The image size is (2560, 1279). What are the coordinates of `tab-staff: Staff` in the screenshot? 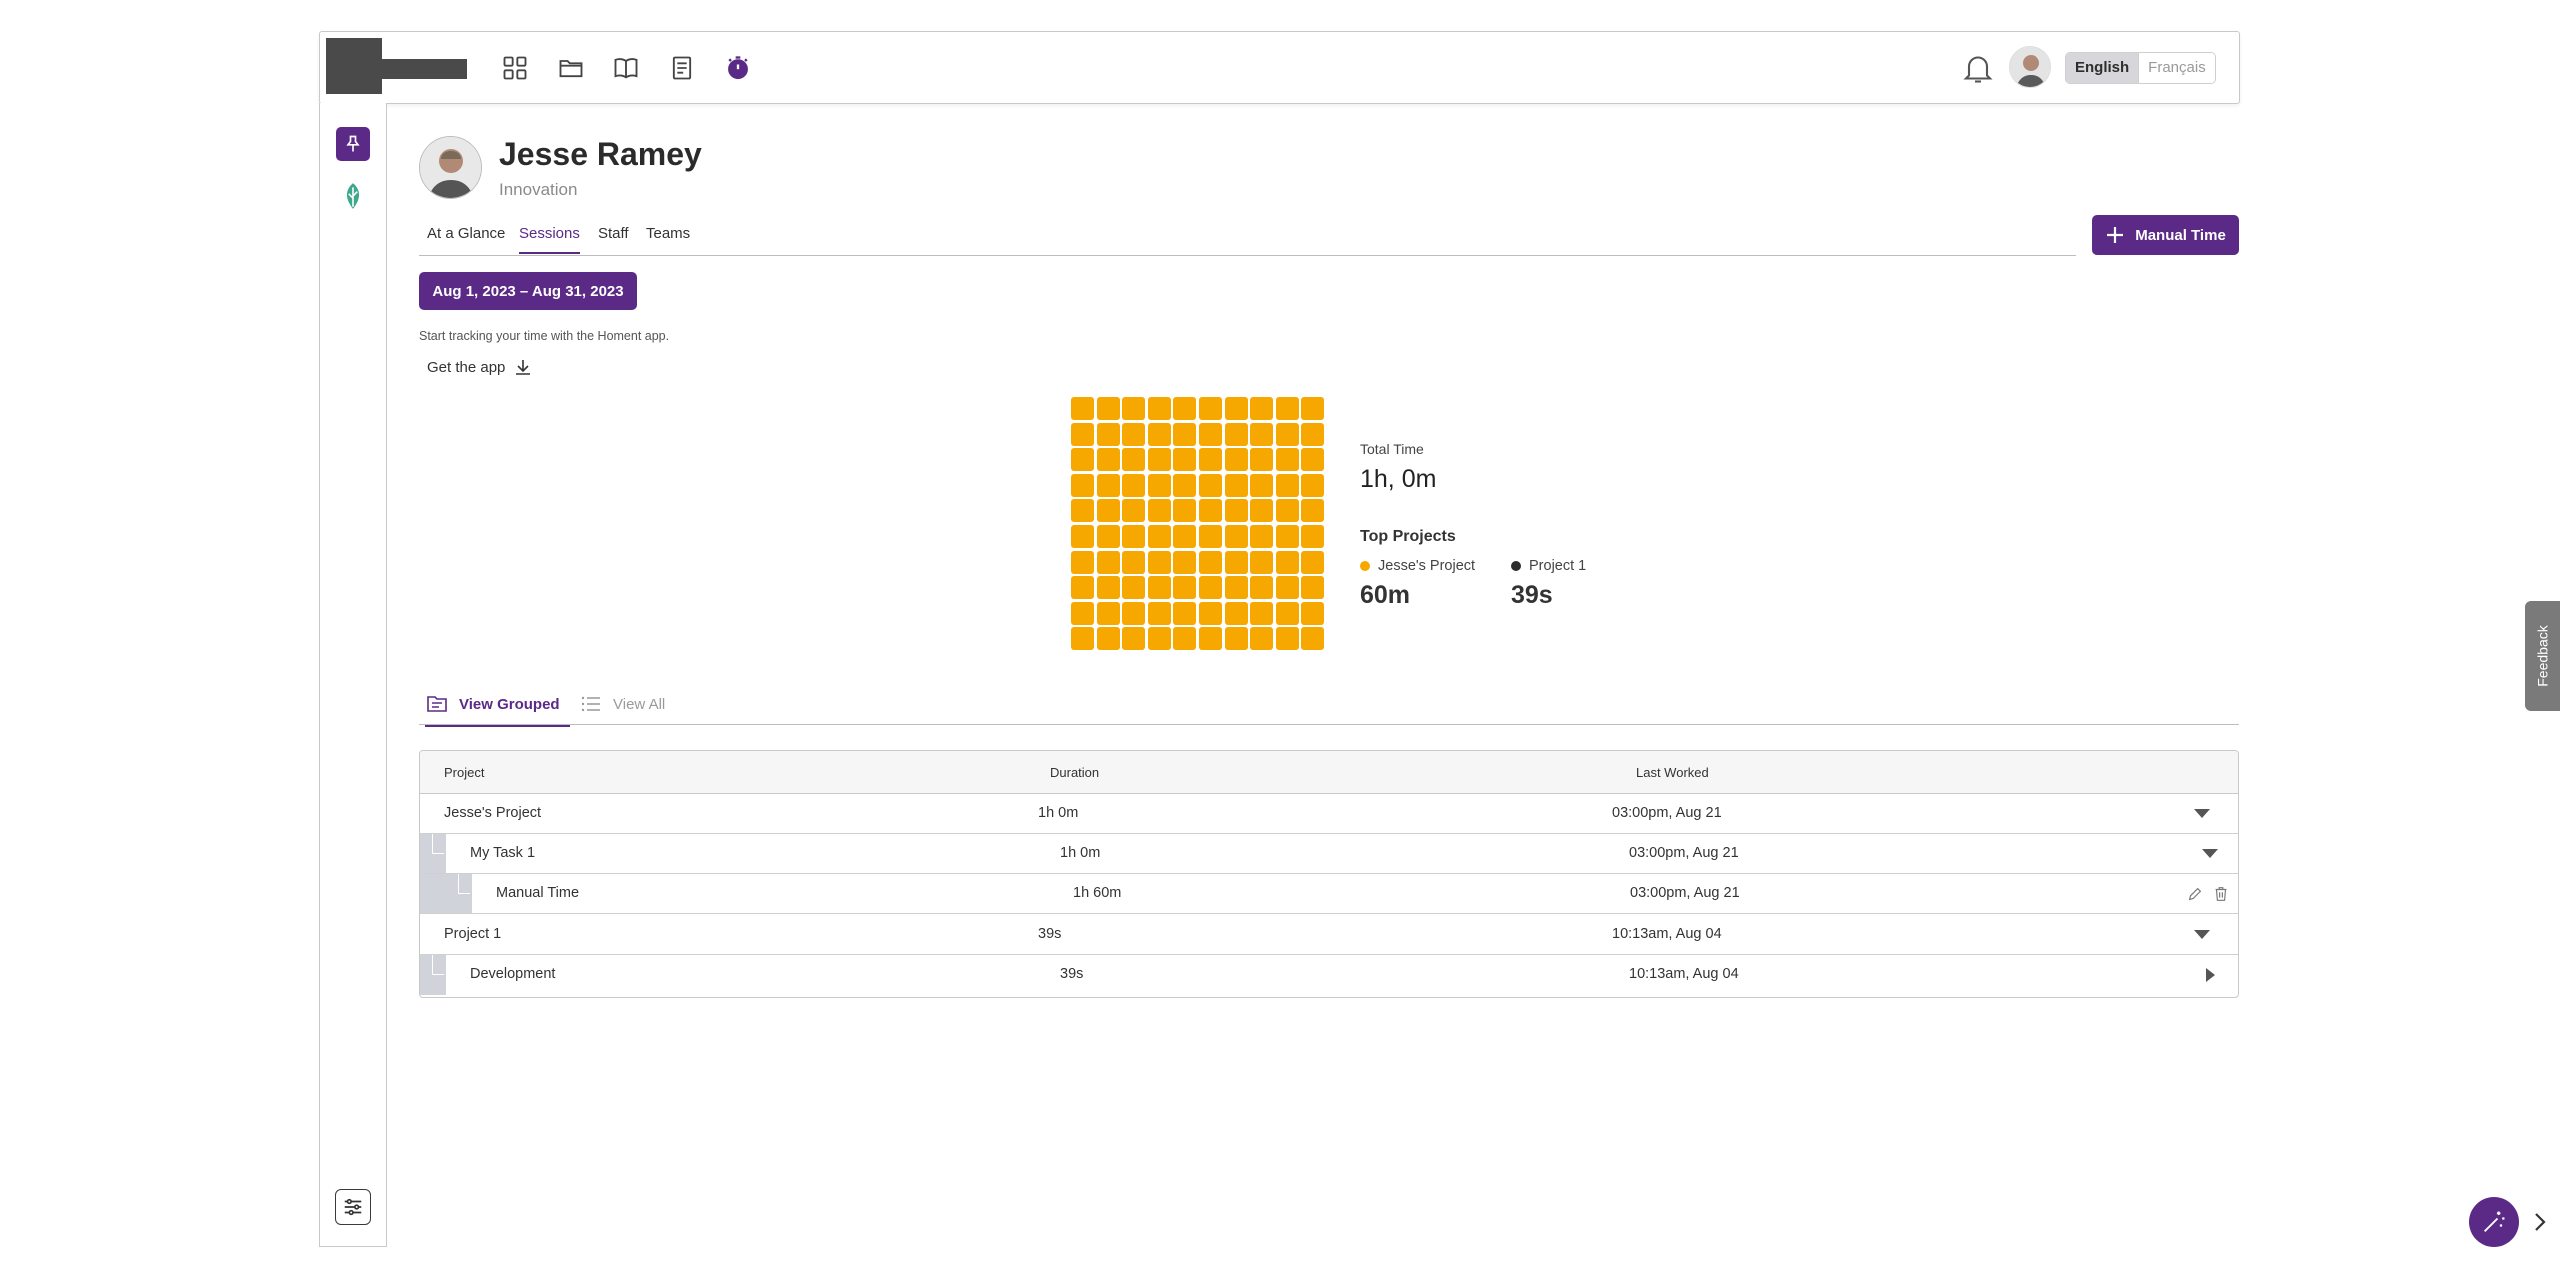 It's located at (613, 238).